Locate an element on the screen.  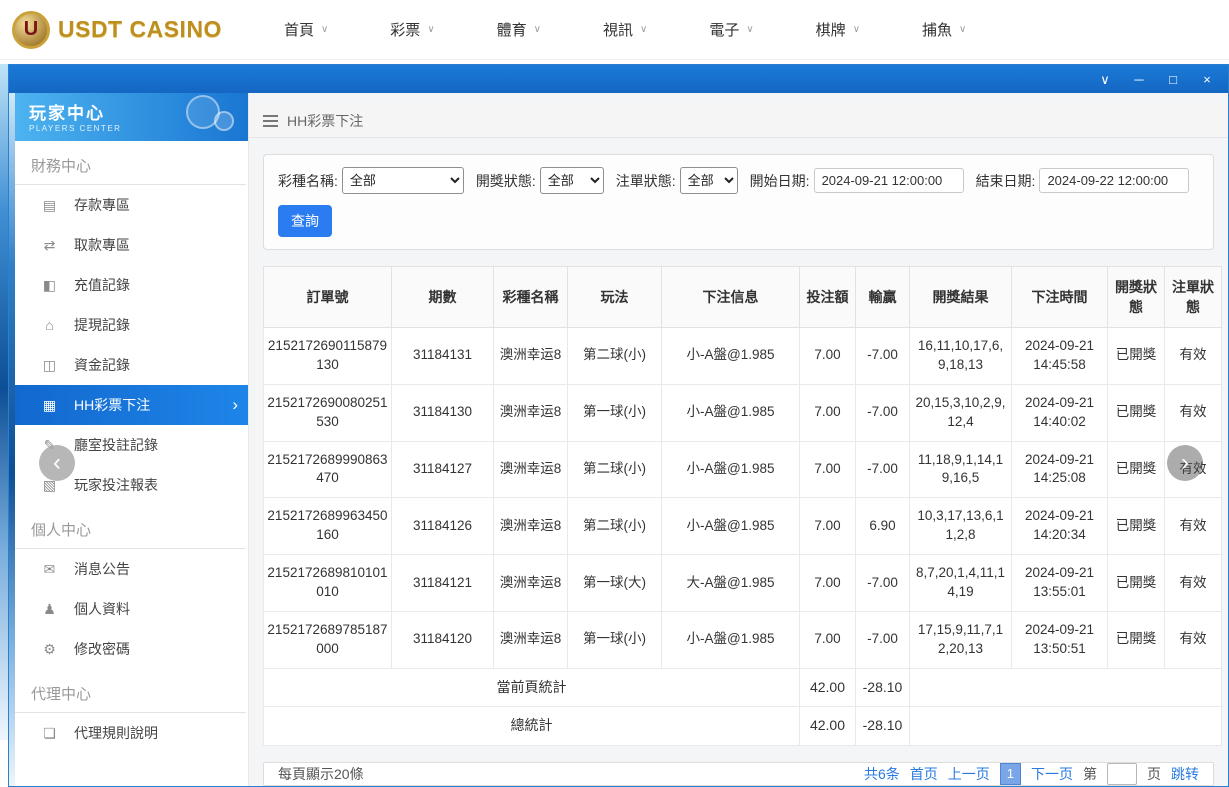
end-date-label: 結束日期: is located at coordinates (1005, 180).